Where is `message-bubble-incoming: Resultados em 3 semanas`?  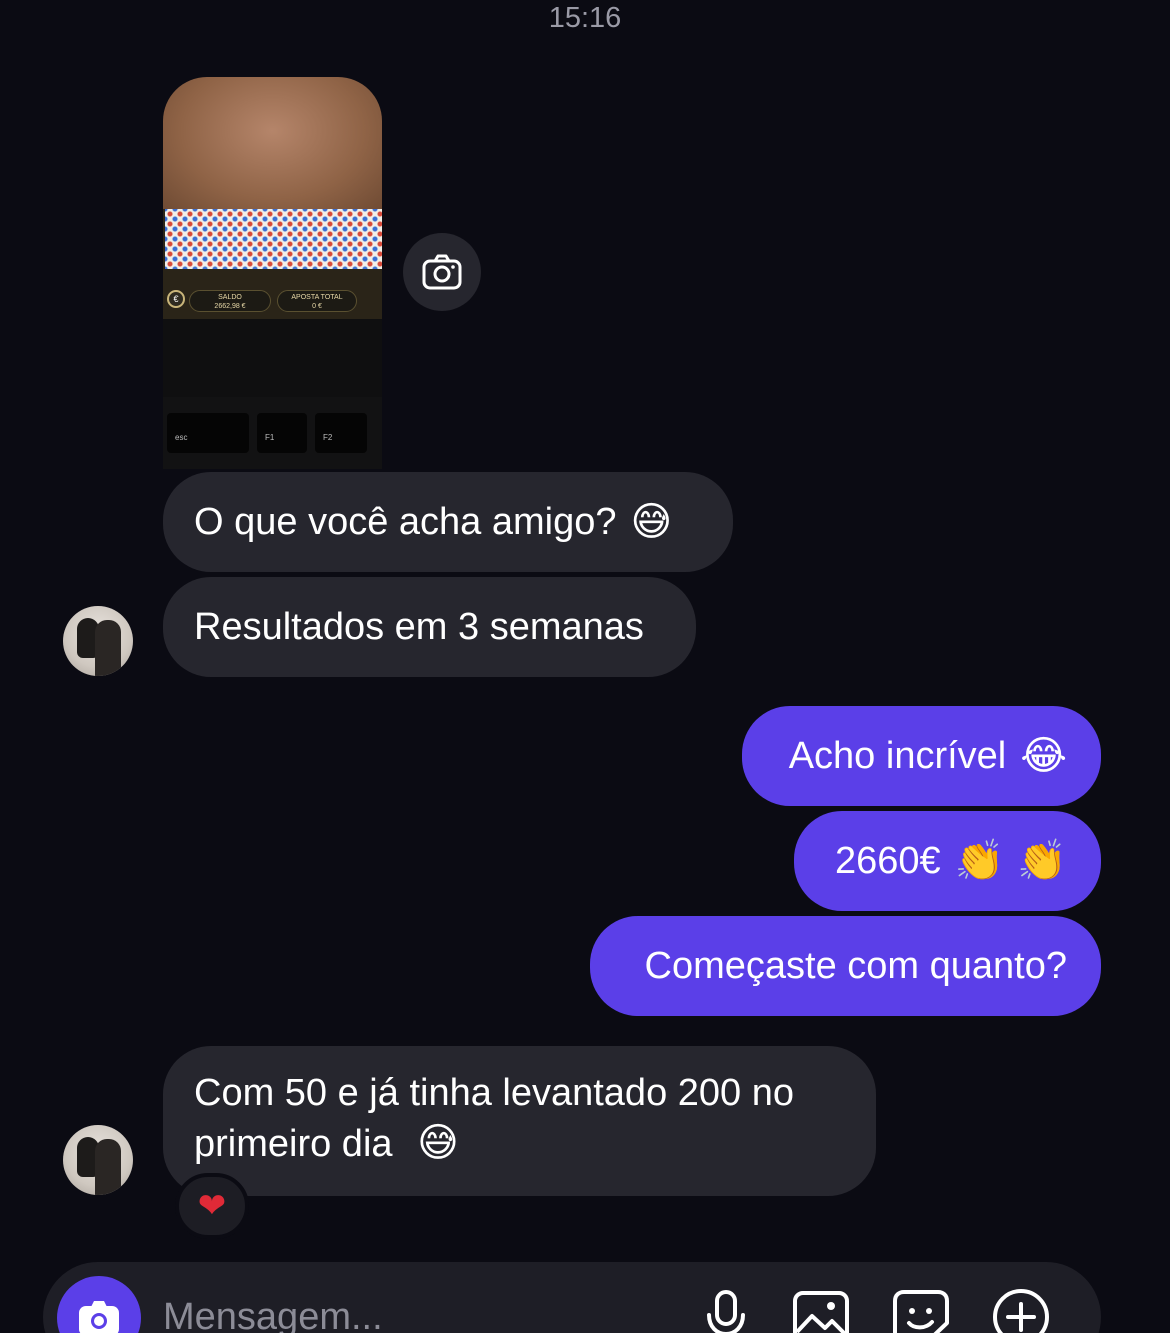 message-bubble-incoming: Resultados em 3 semanas is located at coordinates (429, 627).